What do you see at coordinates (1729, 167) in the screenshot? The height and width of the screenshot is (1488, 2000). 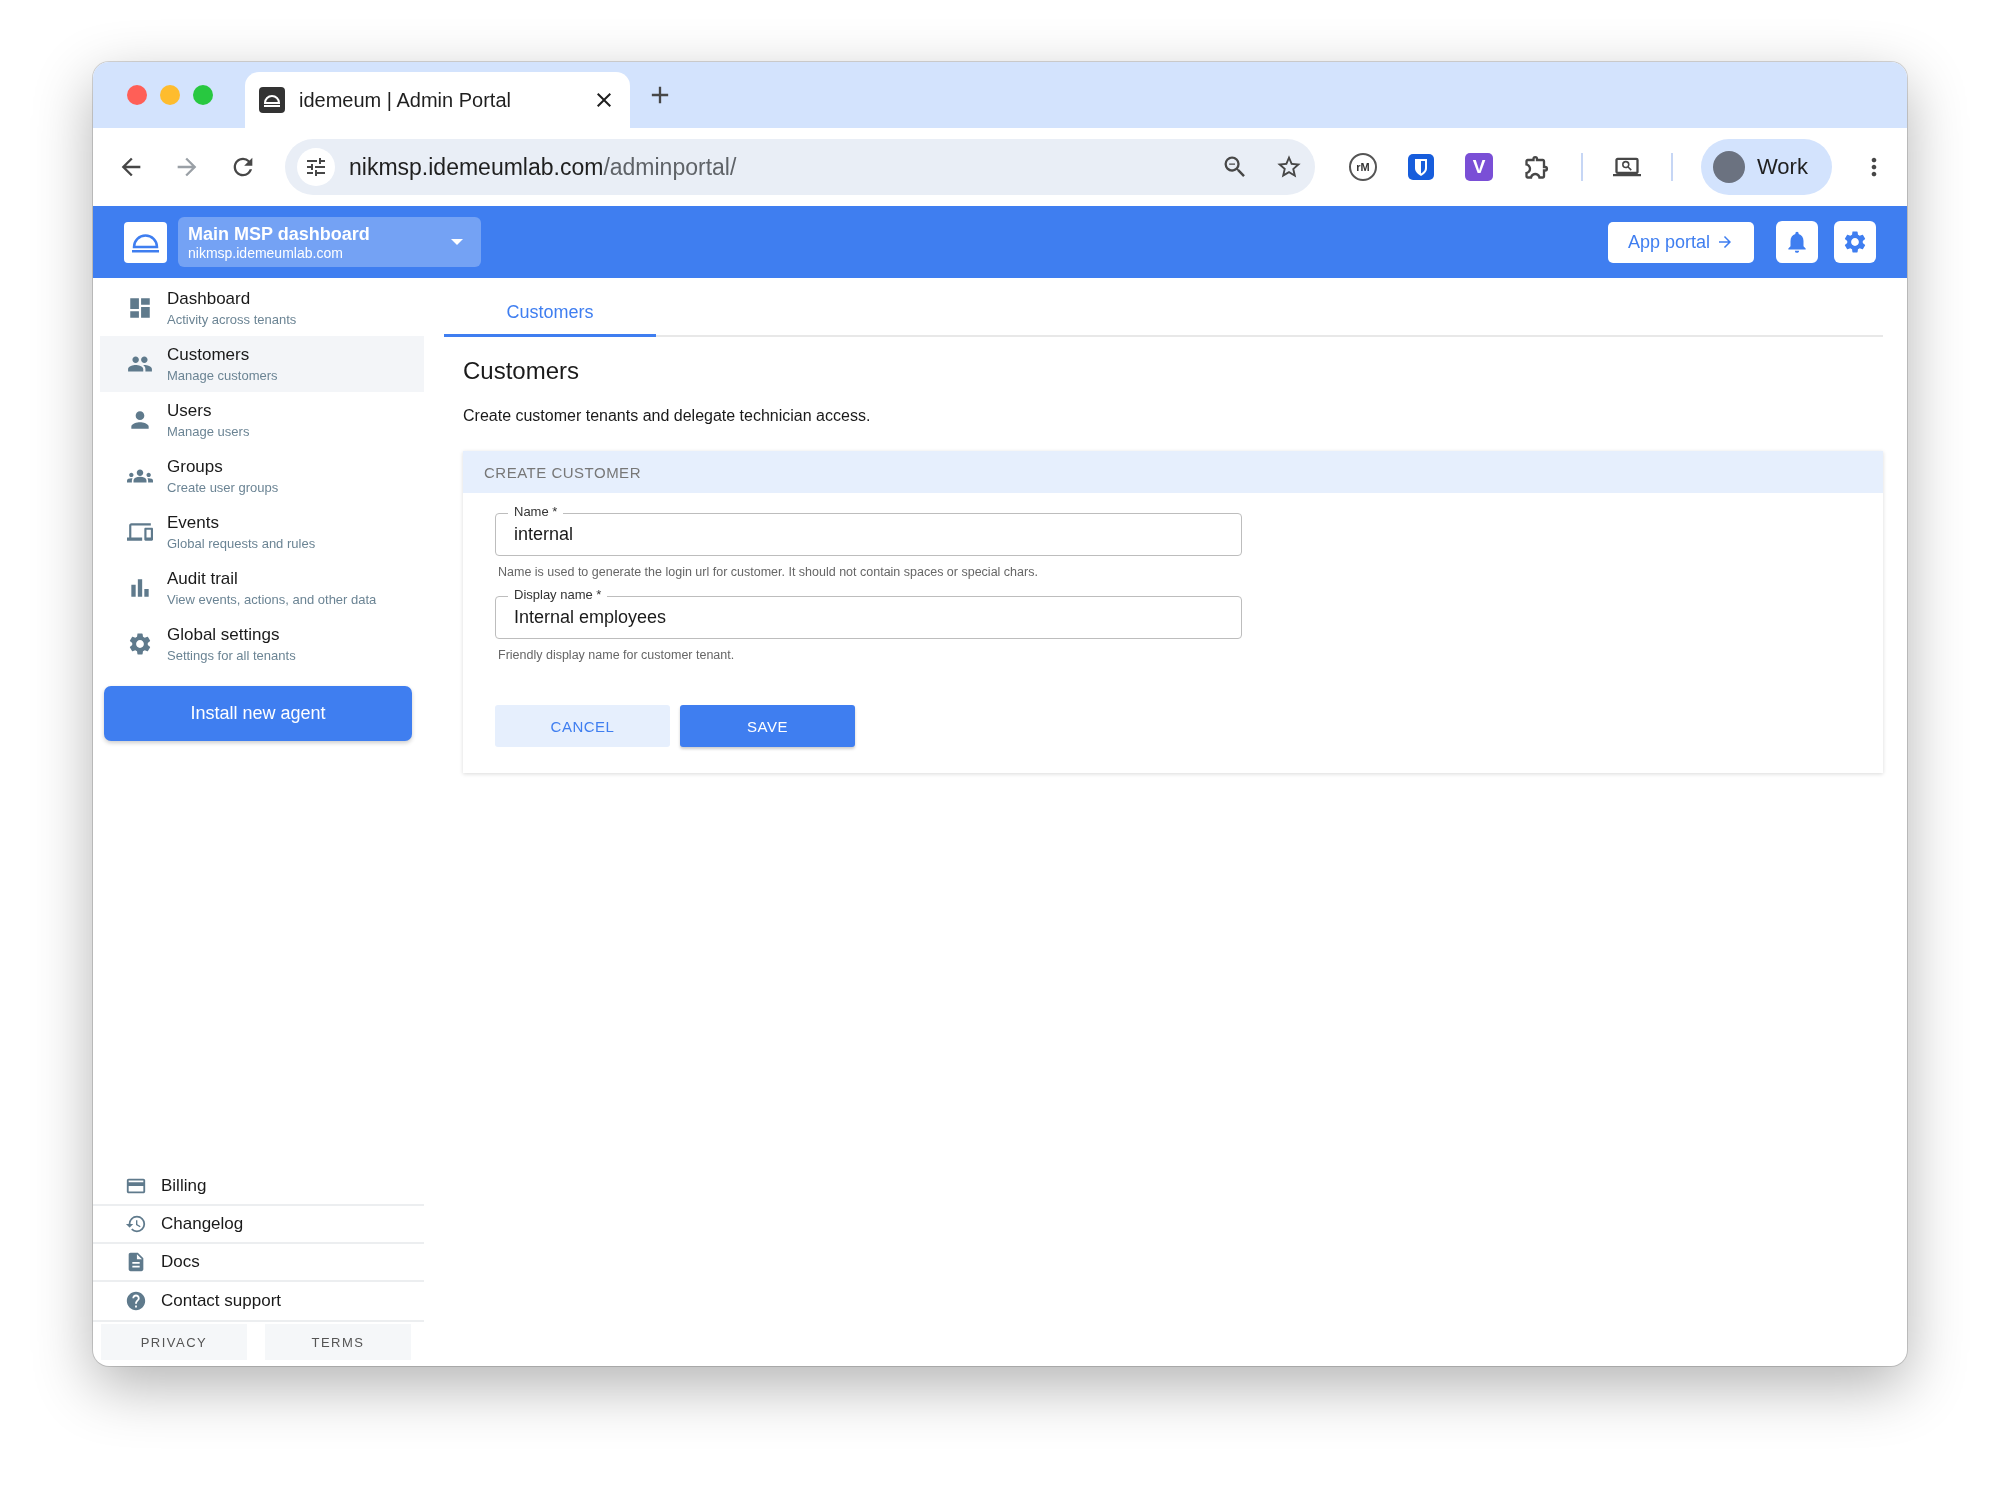 I see `avatar-icon` at bounding box center [1729, 167].